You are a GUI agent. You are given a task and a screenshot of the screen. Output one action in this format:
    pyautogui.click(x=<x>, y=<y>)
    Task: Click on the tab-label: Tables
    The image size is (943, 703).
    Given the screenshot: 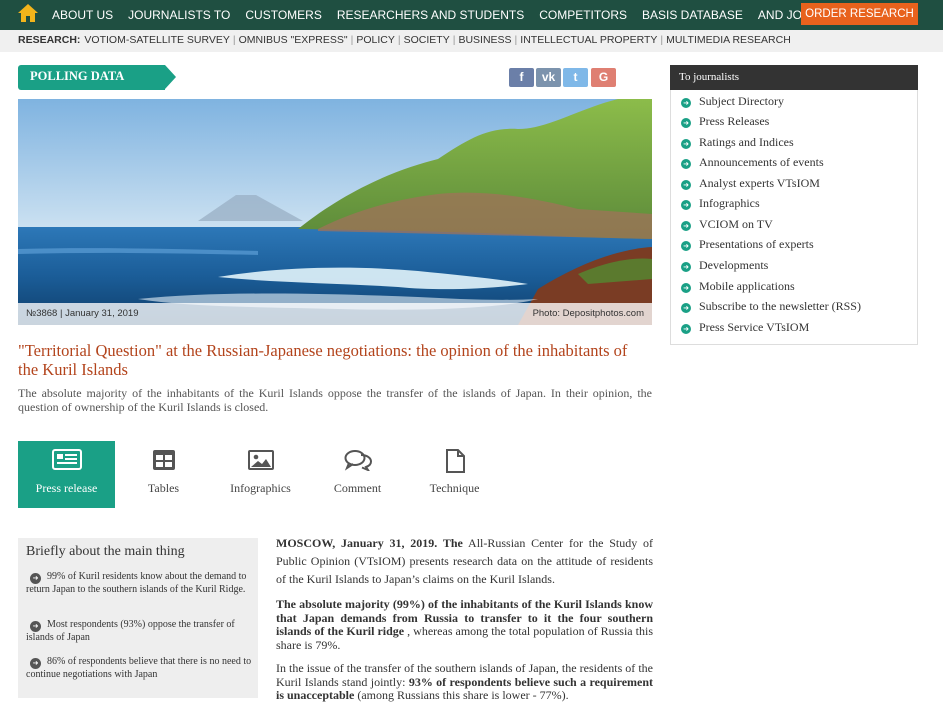 What is the action you would take?
    pyautogui.click(x=163, y=488)
    